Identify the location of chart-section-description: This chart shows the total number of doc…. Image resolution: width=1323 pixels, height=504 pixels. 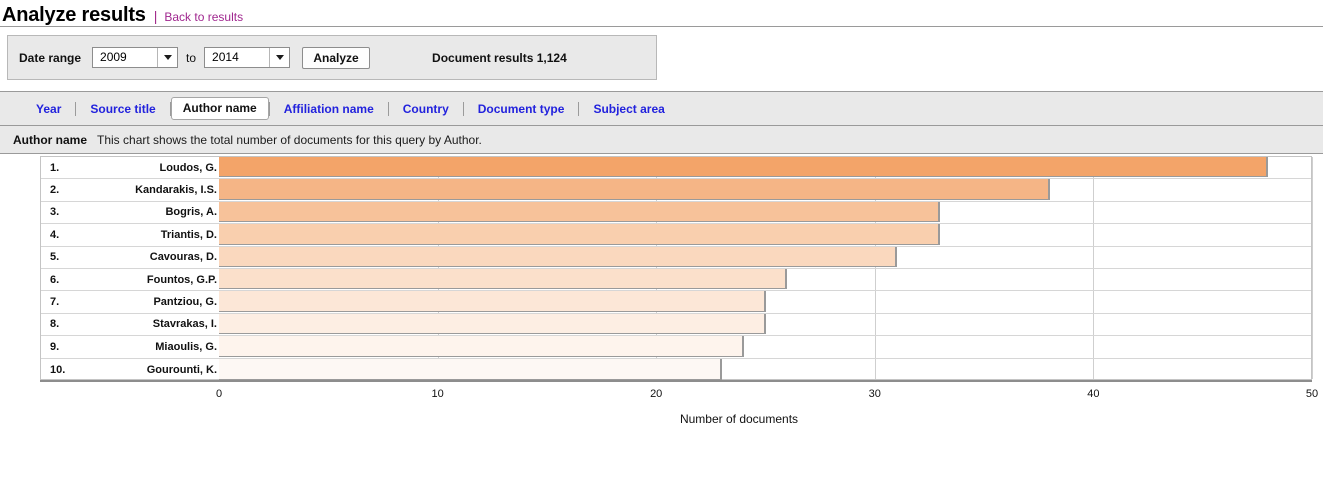
(289, 139).